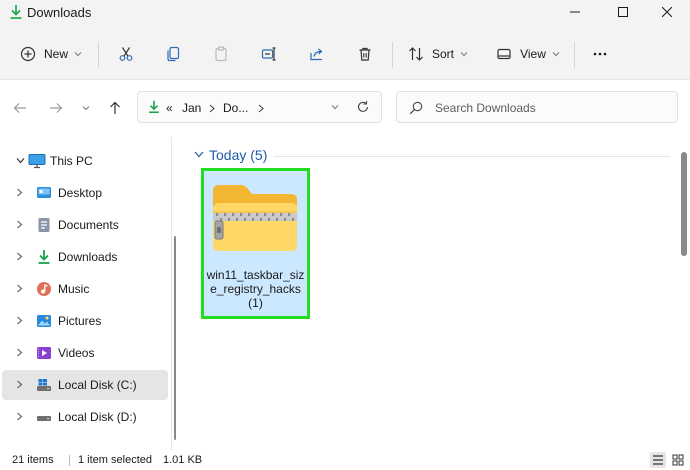 The width and height of the screenshot is (690, 470). What do you see at coordinates (684, 204) in the screenshot?
I see `file-list-scrollbar` at bounding box center [684, 204].